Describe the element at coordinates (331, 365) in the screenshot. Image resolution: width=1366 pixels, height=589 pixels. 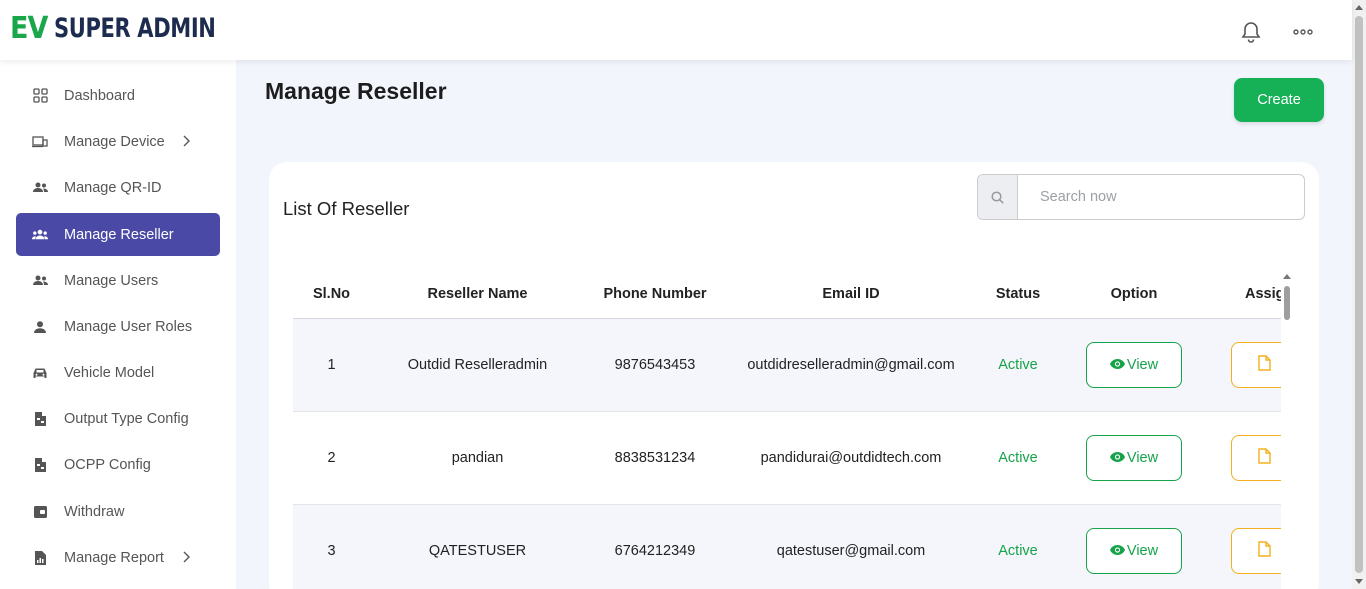
I see `cell-sl-no: 1` at that location.